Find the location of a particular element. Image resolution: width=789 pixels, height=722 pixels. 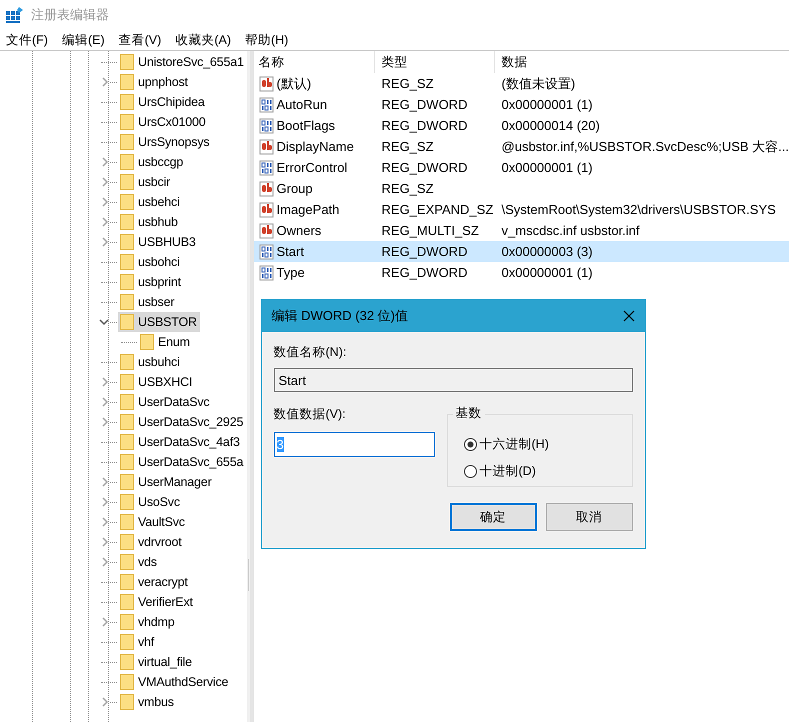

tree-item: usbhub is located at coordinates (149, 222).